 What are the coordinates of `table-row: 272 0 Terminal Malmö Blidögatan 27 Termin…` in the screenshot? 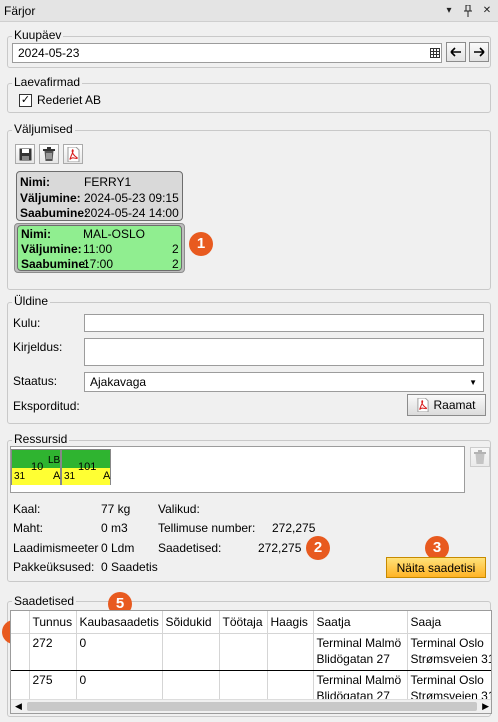 It's located at (251, 652).